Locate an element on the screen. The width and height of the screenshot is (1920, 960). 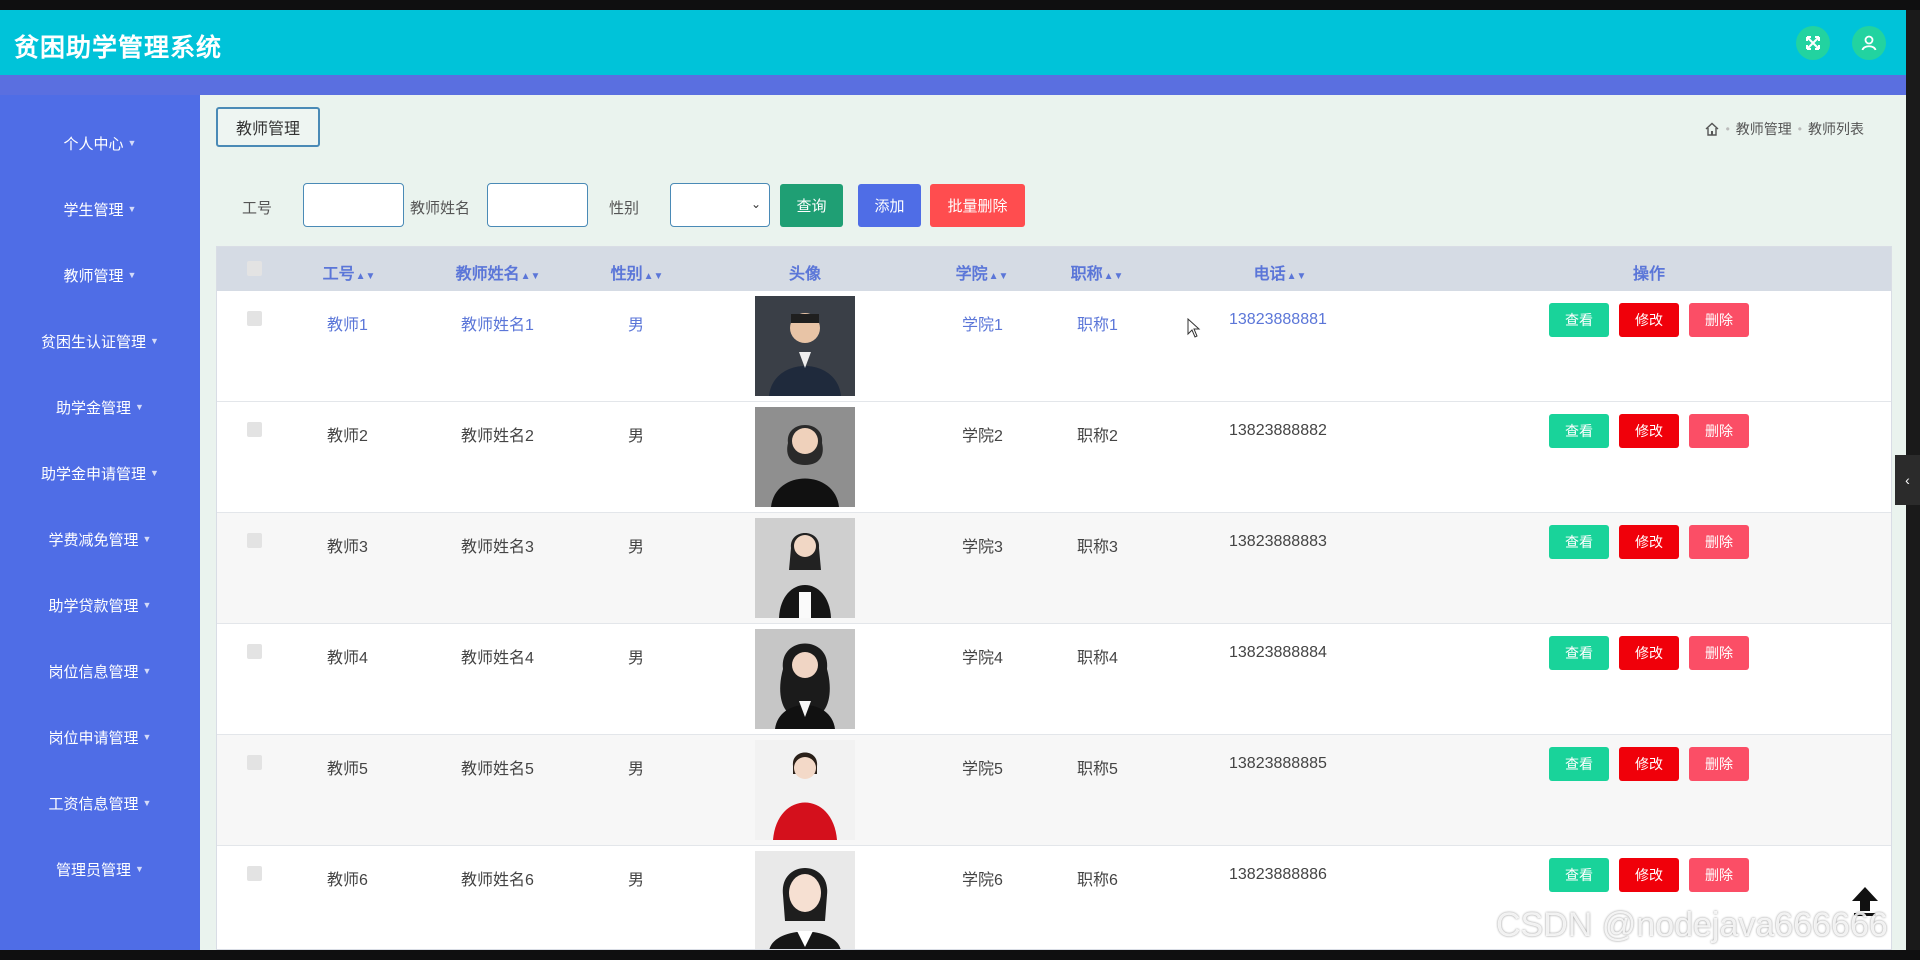
sidebar-item-personal-center: 个人中心 ▼ is located at coordinates (100, 143).